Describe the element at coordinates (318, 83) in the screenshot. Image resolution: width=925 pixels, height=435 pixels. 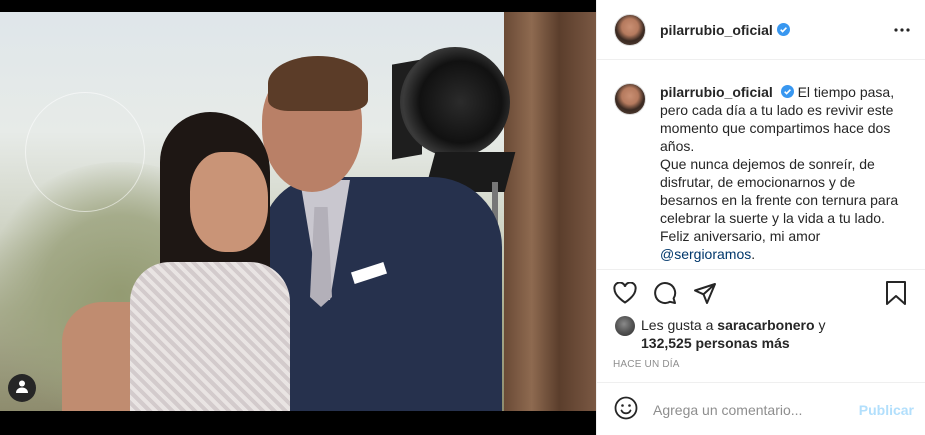
I see `photo-groom-hair` at that location.